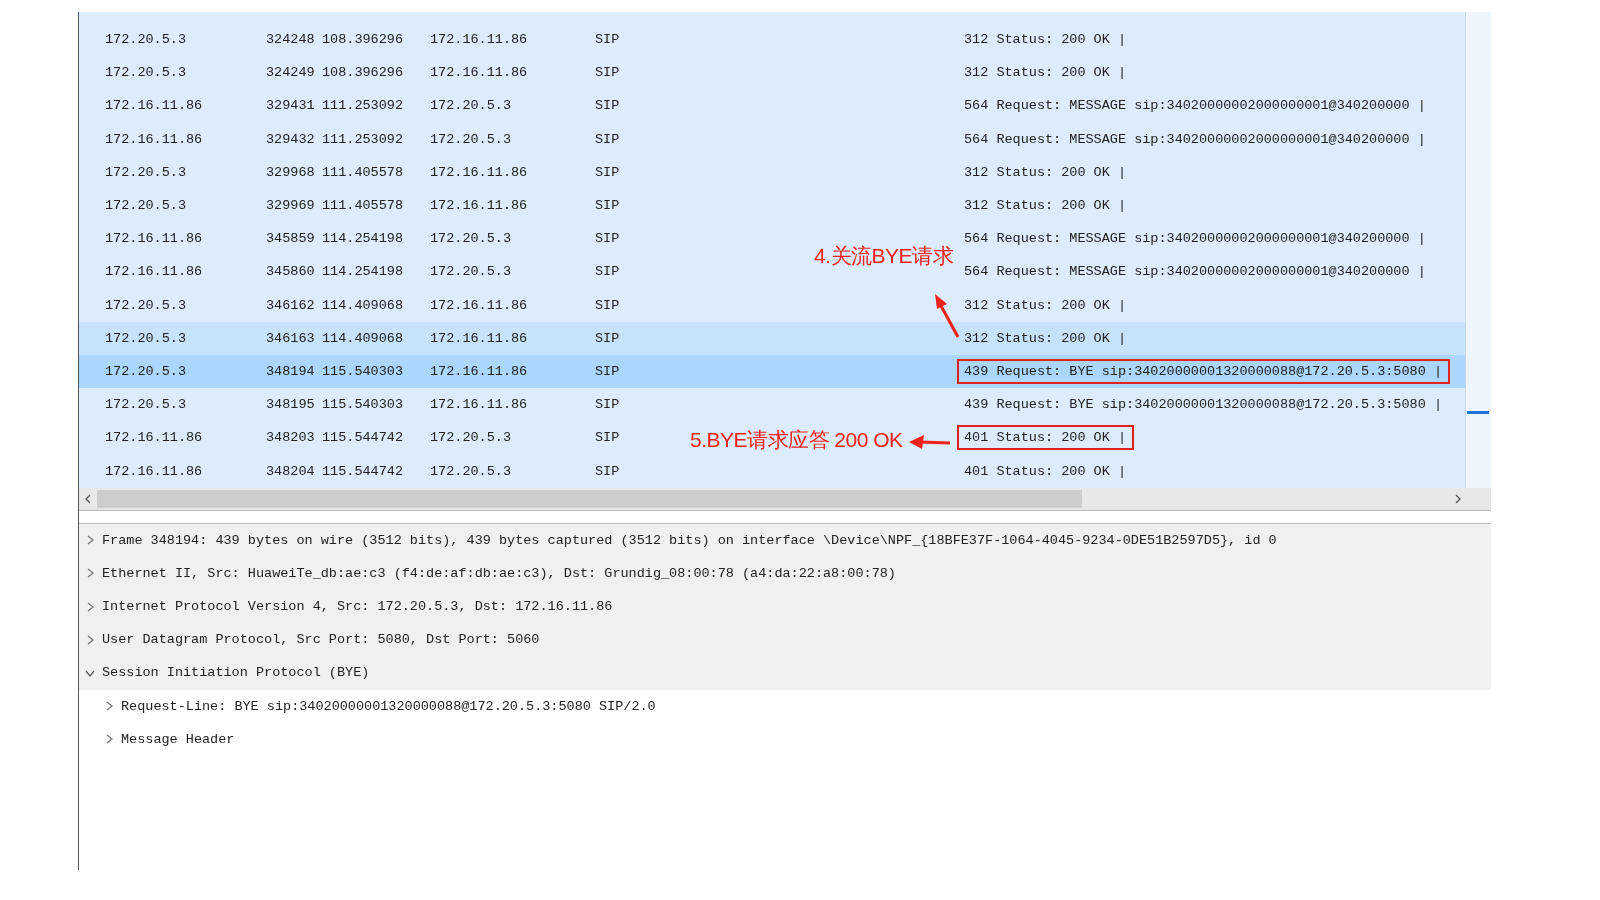 Image resolution: width=1600 pixels, height=900 pixels. I want to click on info-cell-text: 439 Request: BYE sip:34020000001320000088@172.20.5.3:5080 |, so click(1203, 405).